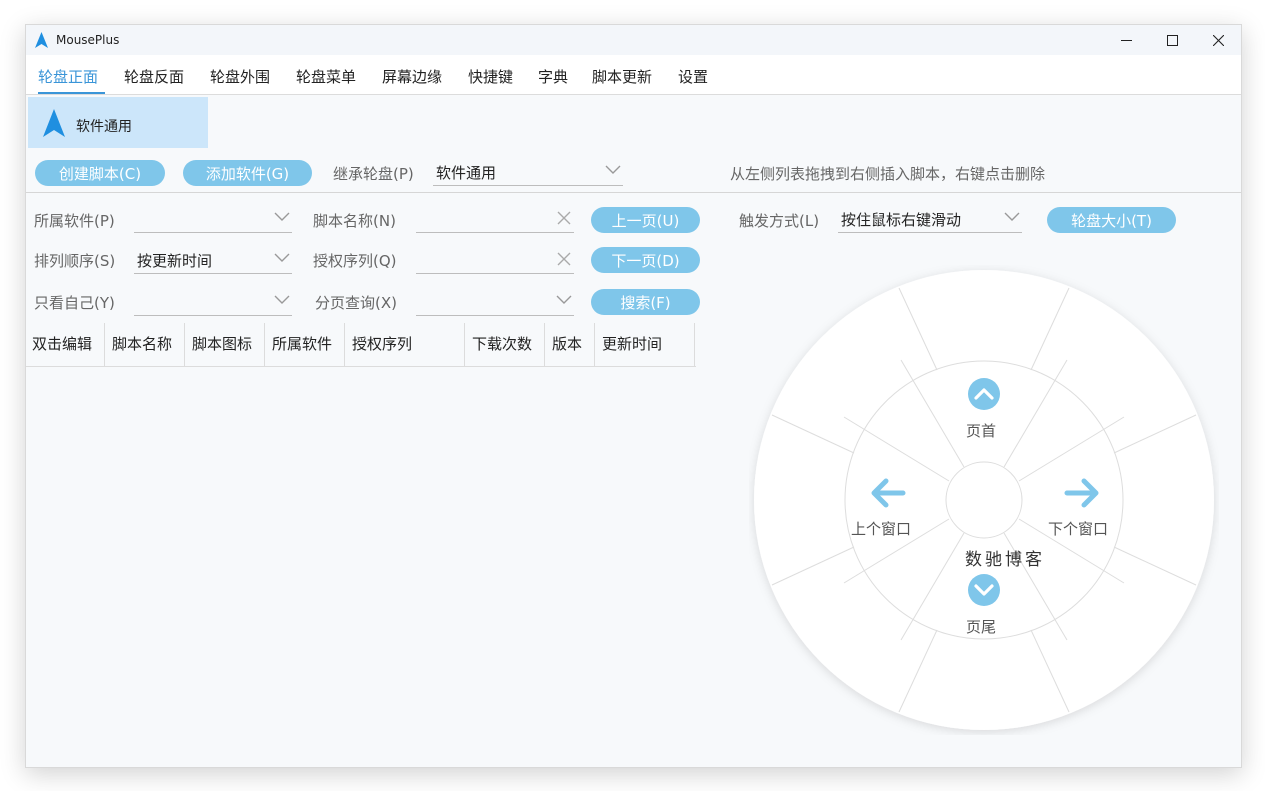 The image size is (1265, 791). What do you see at coordinates (984, 394) in the screenshot?
I see `chevron-up-circle-icon` at bounding box center [984, 394].